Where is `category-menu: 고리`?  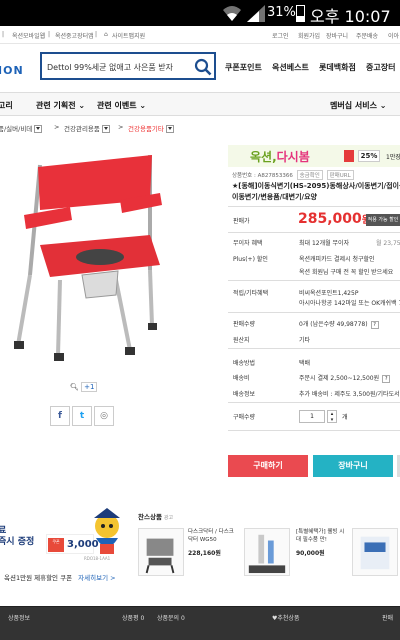 category-menu: 고리 is located at coordinates (6, 105).